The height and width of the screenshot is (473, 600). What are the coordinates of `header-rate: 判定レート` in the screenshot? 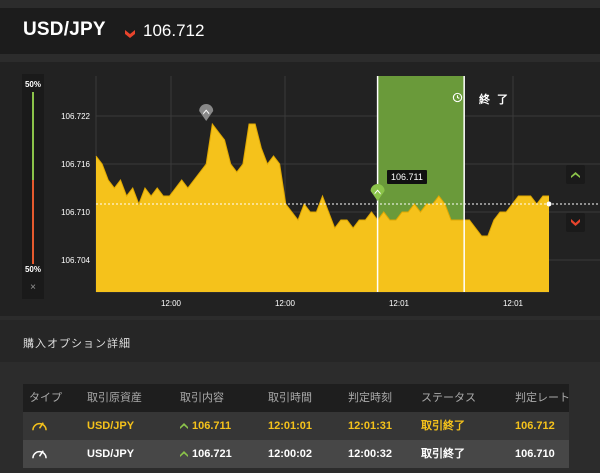 It's located at (542, 398).